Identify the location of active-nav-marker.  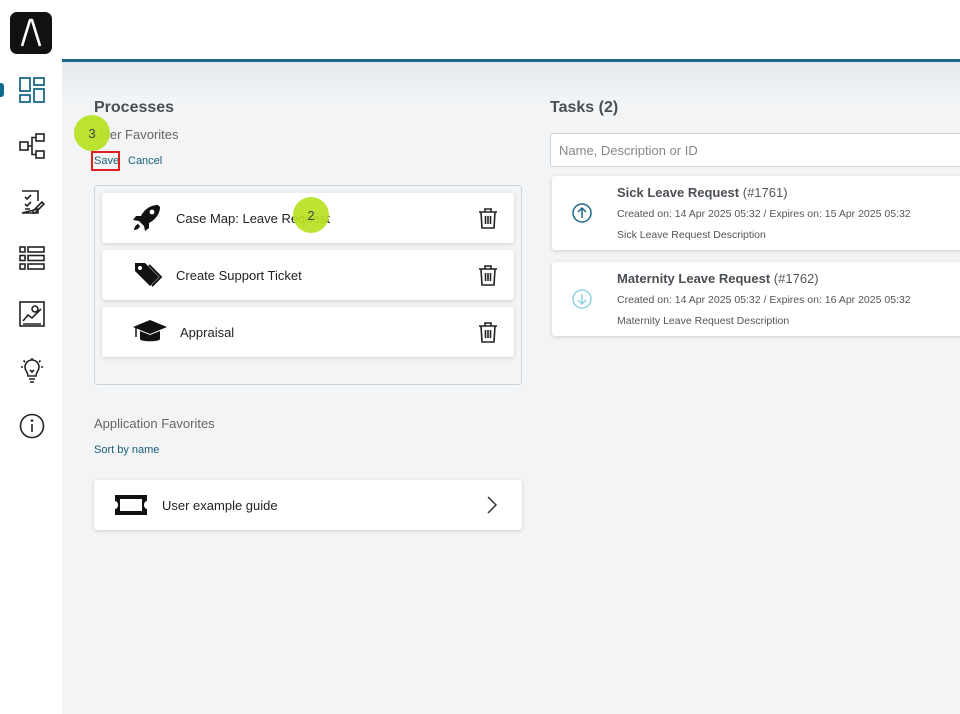
(2, 90).